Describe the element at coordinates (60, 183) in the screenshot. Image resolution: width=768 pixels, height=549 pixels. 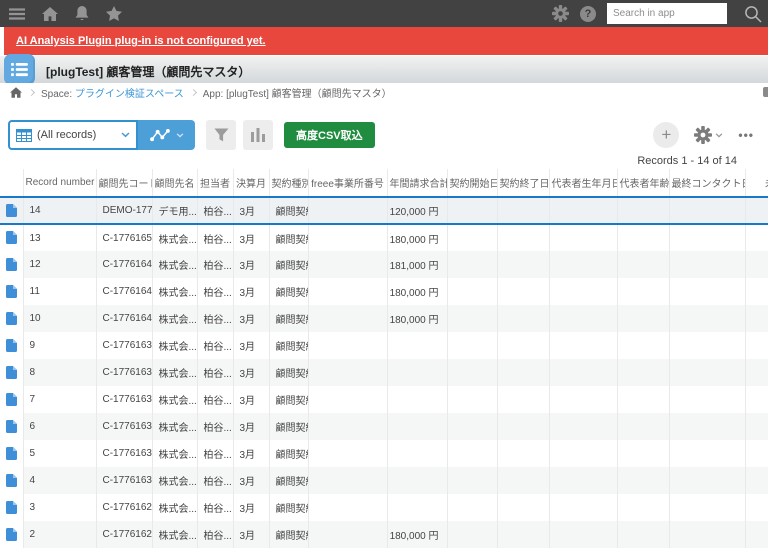
I see `column-header: Record number` at that location.